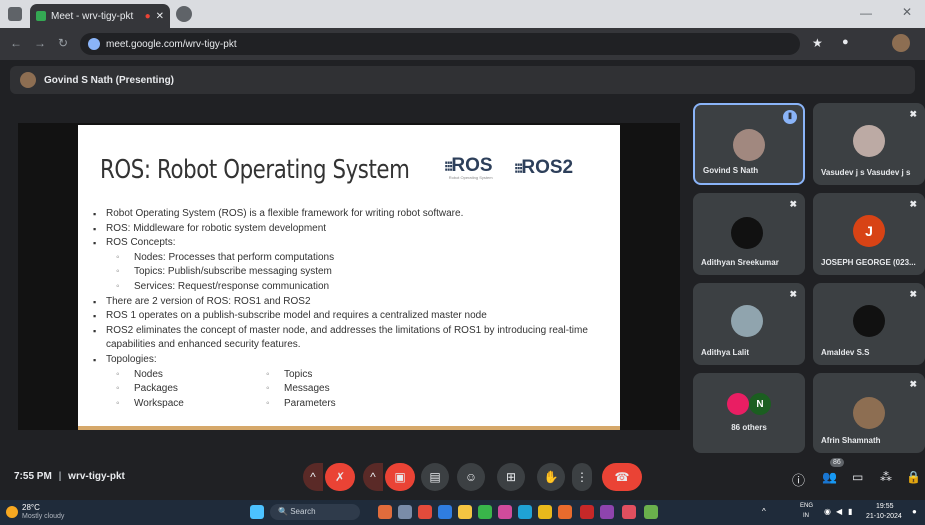 Image resolution: width=925 pixels, height=525 pixels. Describe the element at coordinates (827, 511) in the screenshot. I see `wifi-icon: ◉` at that location.